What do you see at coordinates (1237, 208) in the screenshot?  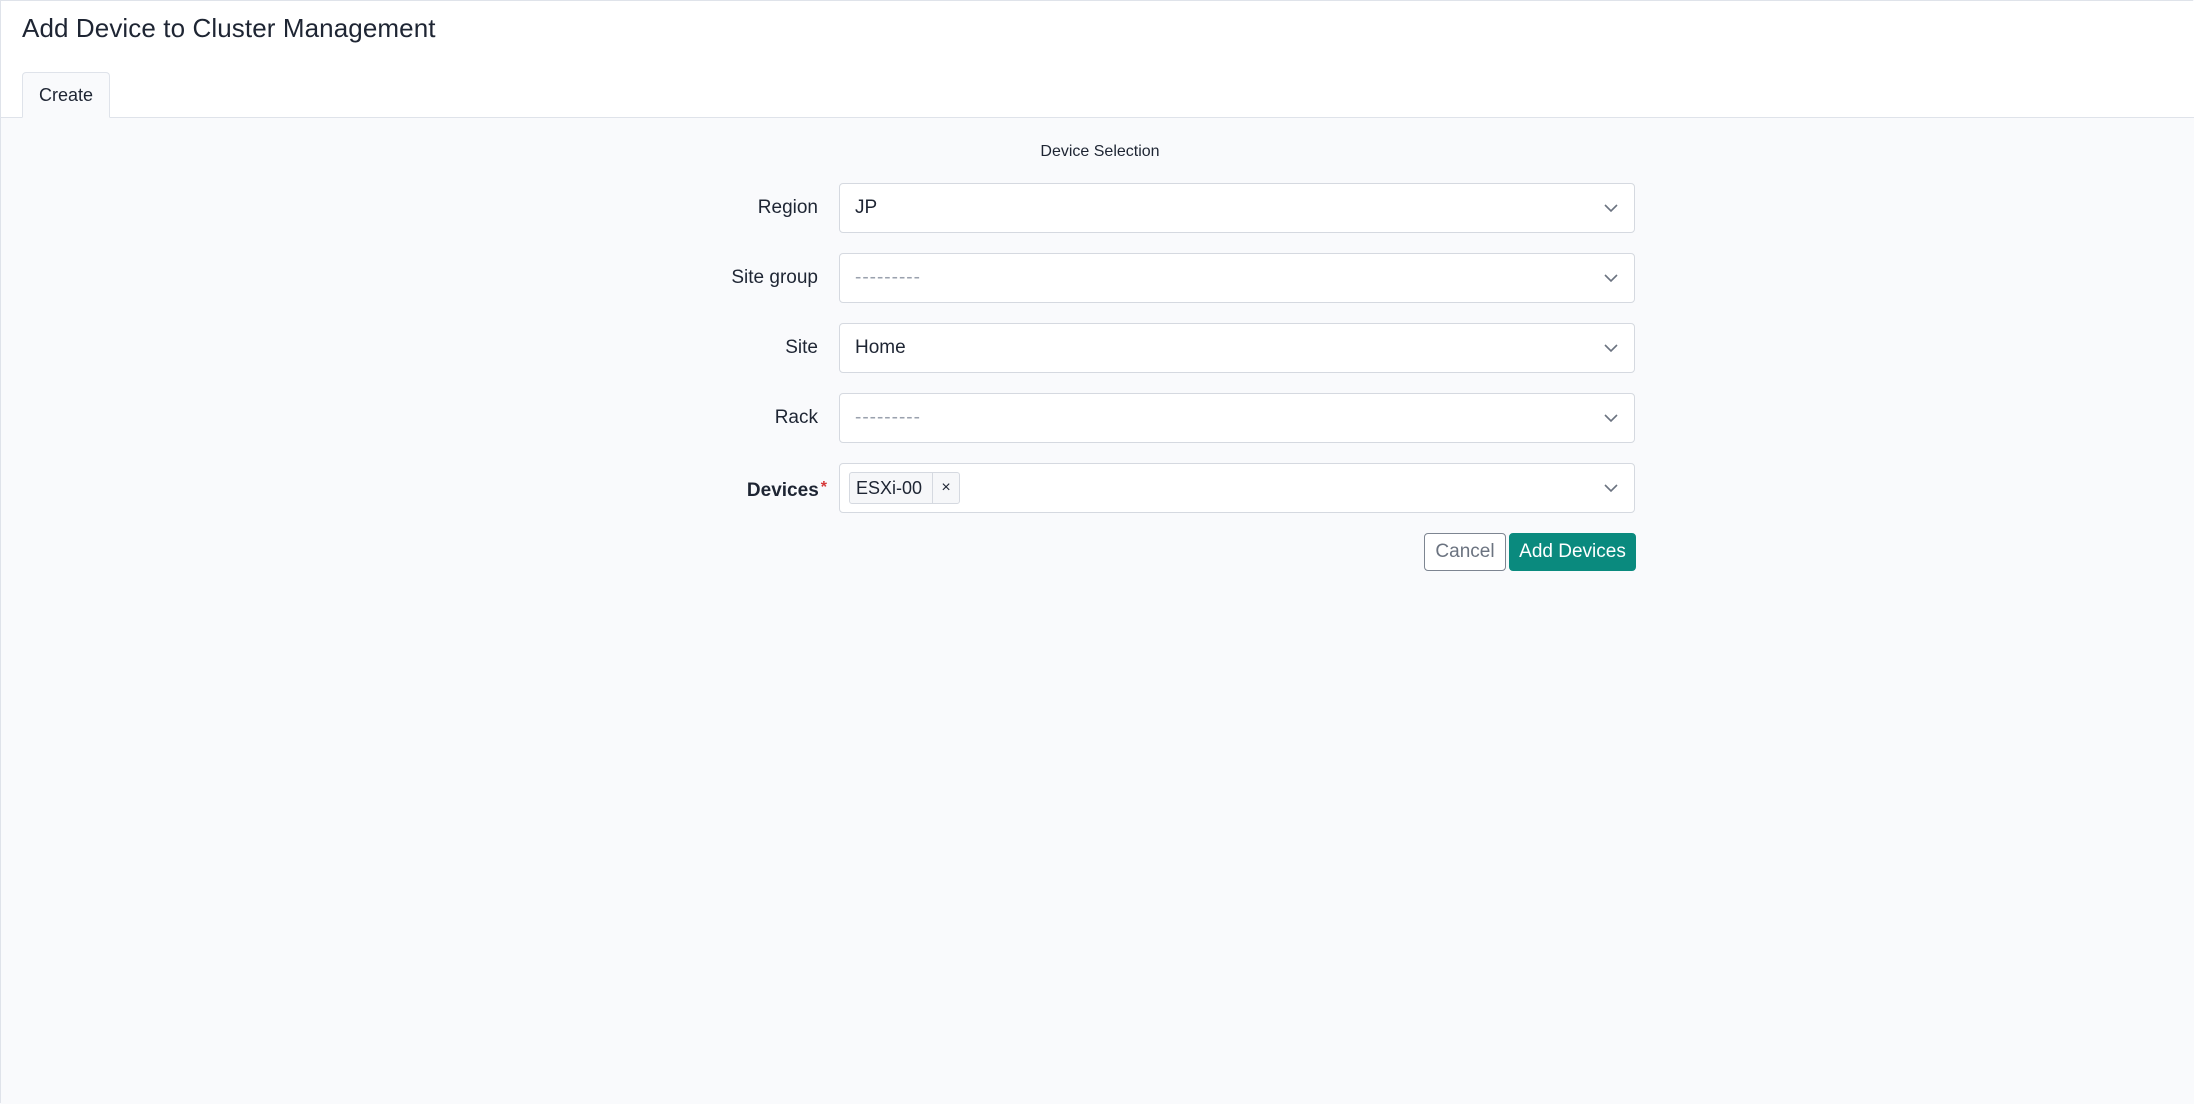 I see `region-select: JP` at bounding box center [1237, 208].